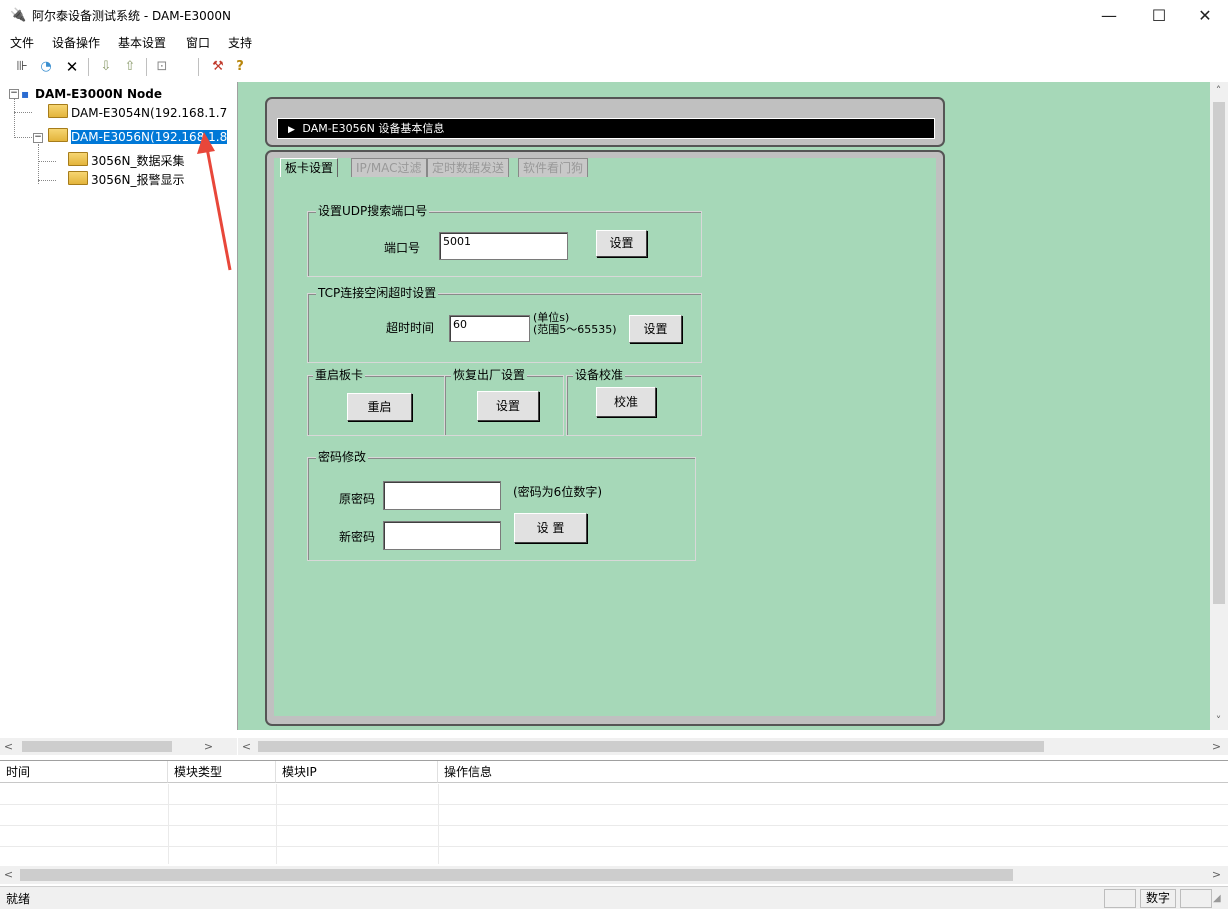  What do you see at coordinates (138, 161) in the screenshot?
I see `tree-item-label: 3056N_数据采集` at bounding box center [138, 161].